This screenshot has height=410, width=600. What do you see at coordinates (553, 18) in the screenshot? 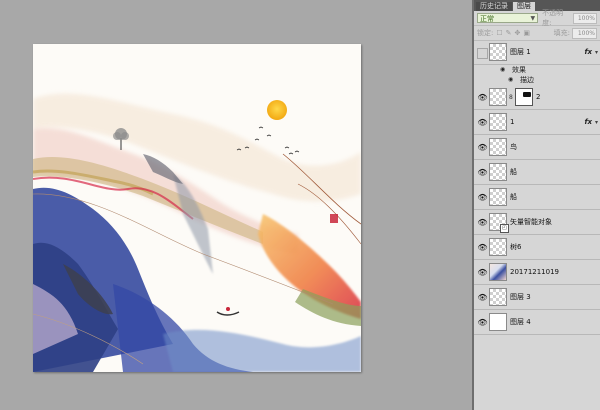
I see `opacity-label: 不透明度:` at bounding box center [553, 18].